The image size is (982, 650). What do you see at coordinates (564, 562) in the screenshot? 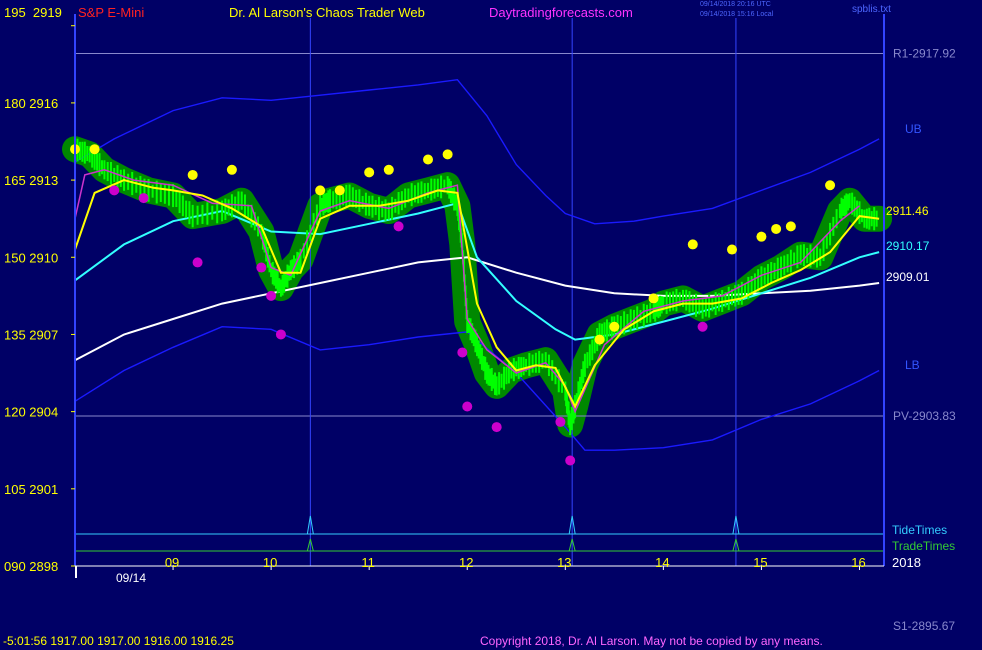
I see `x-tick-label: 13` at bounding box center [564, 562].